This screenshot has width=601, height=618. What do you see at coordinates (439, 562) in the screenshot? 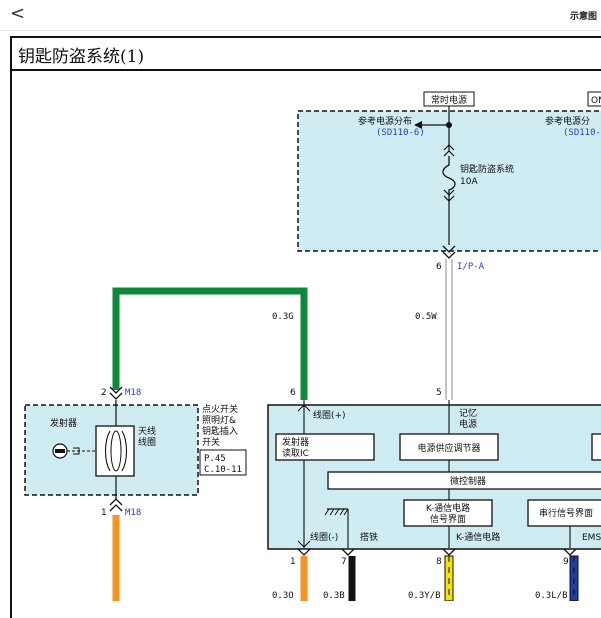
I see `ecu-pin-k: 8` at bounding box center [439, 562].